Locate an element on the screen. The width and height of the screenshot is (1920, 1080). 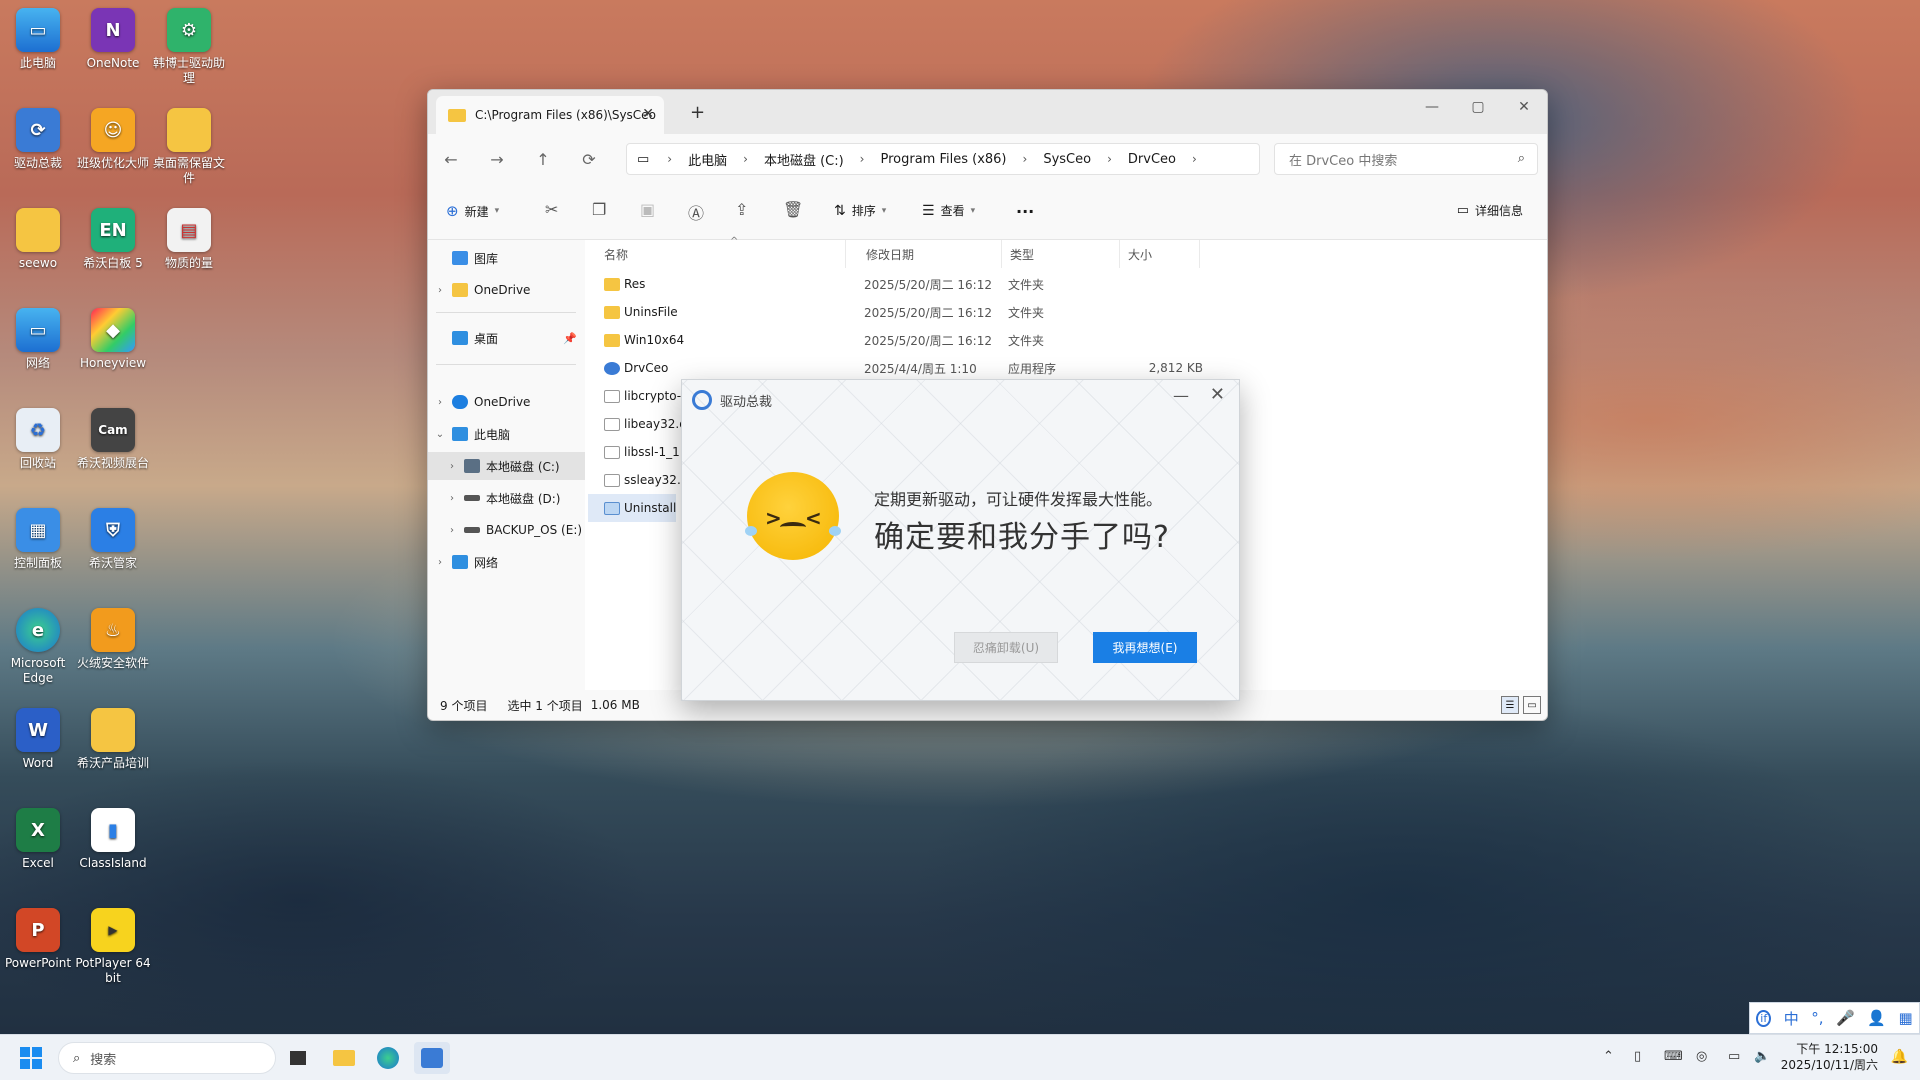
forward-button: → is located at coordinates (497, 159).